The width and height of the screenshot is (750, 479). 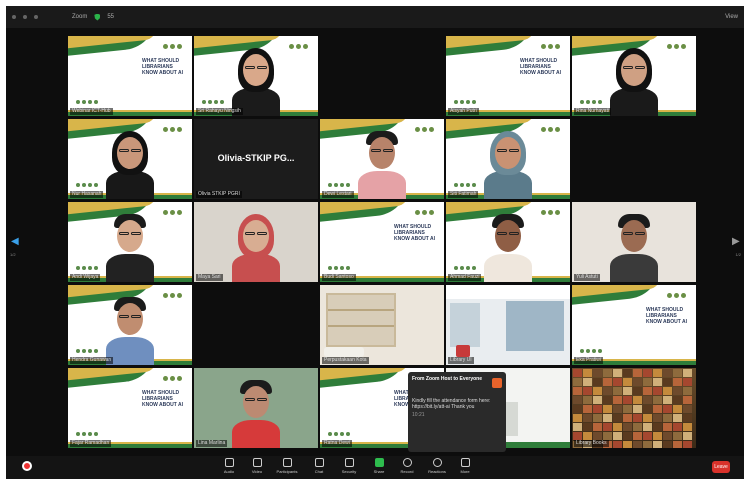 I want to click on participant-tile: Dewi Lestari, so click(x=382, y=159).